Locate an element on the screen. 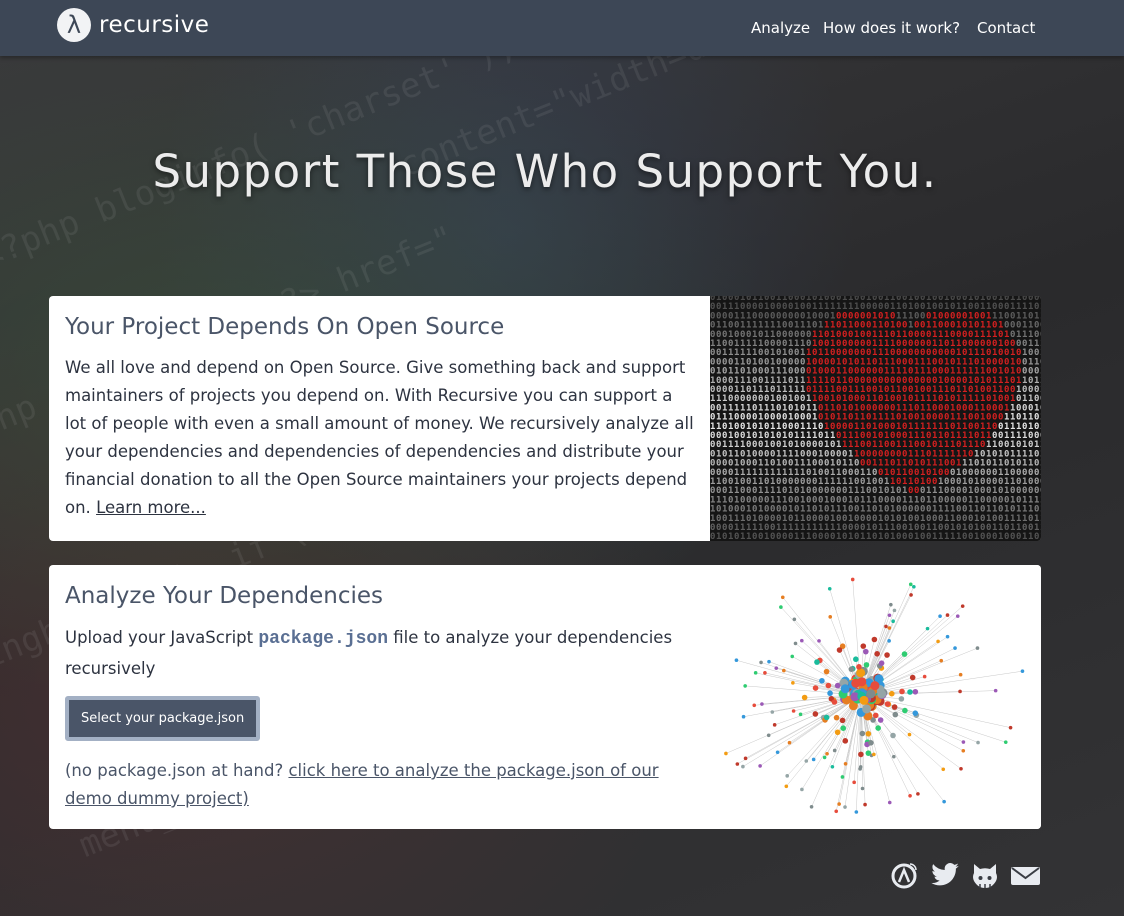 The image size is (1124, 916). select-package-json-button: Select your package.json is located at coordinates (163, 718).